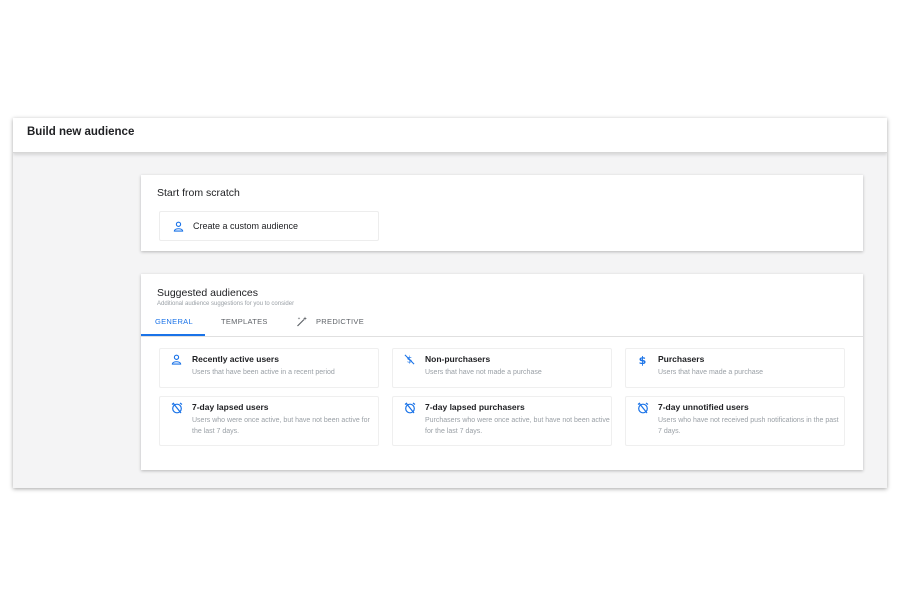  What do you see at coordinates (244, 321) in the screenshot?
I see `tab-templates-label: TEMPLATES` at bounding box center [244, 321].